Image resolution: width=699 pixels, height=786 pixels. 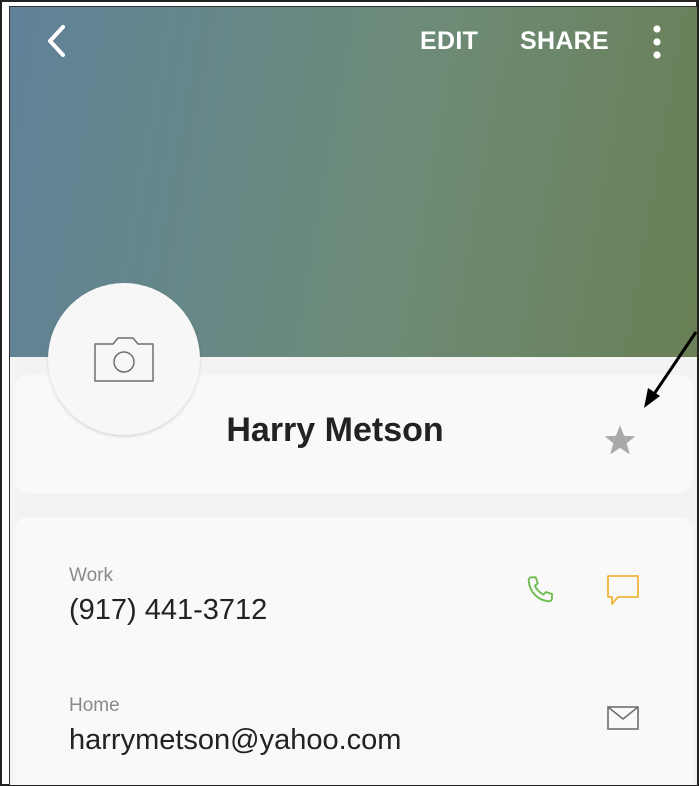 What do you see at coordinates (564, 41) in the screenshot?
I see `share-button: SHARE` at bounding box center [564, 41].